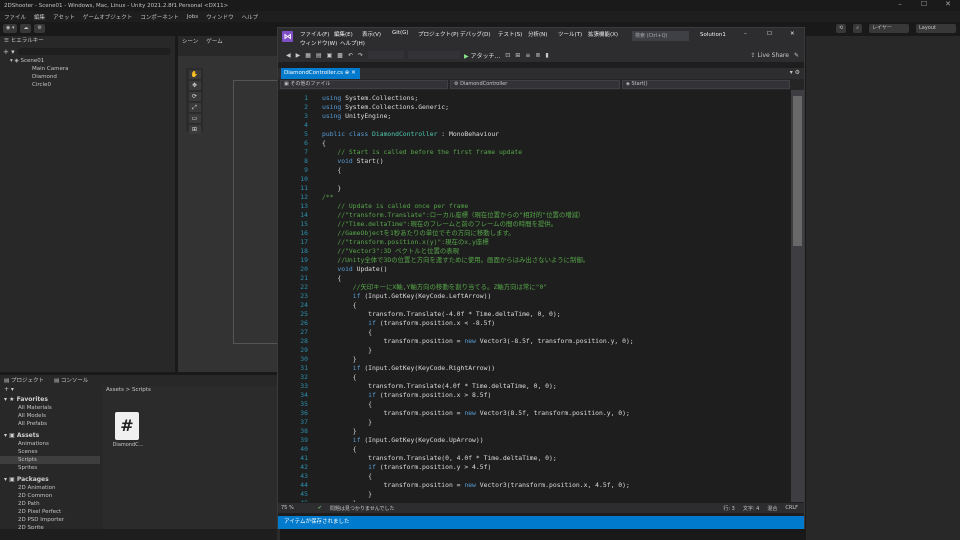 This screenshot has height=540, width=960. Describe the element at coordinates (39, 17) in the screenshot. I see `menu-edit: 編集` at that location.